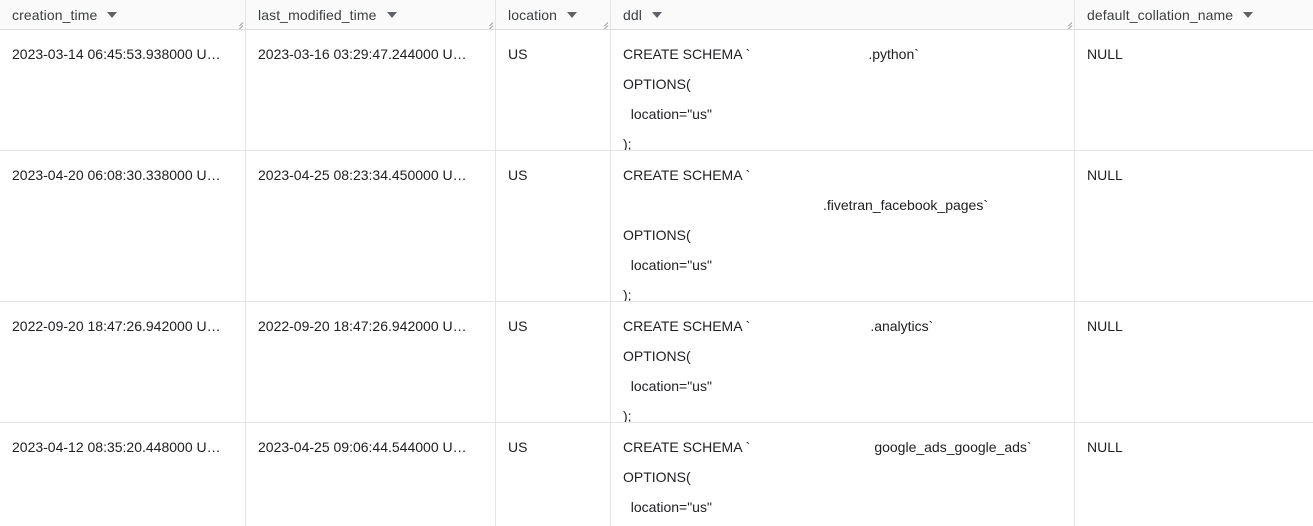  Describe the element at coordinates (317, 14) in the screenshot. I see `column-header-label: last_modified_time` at that location.